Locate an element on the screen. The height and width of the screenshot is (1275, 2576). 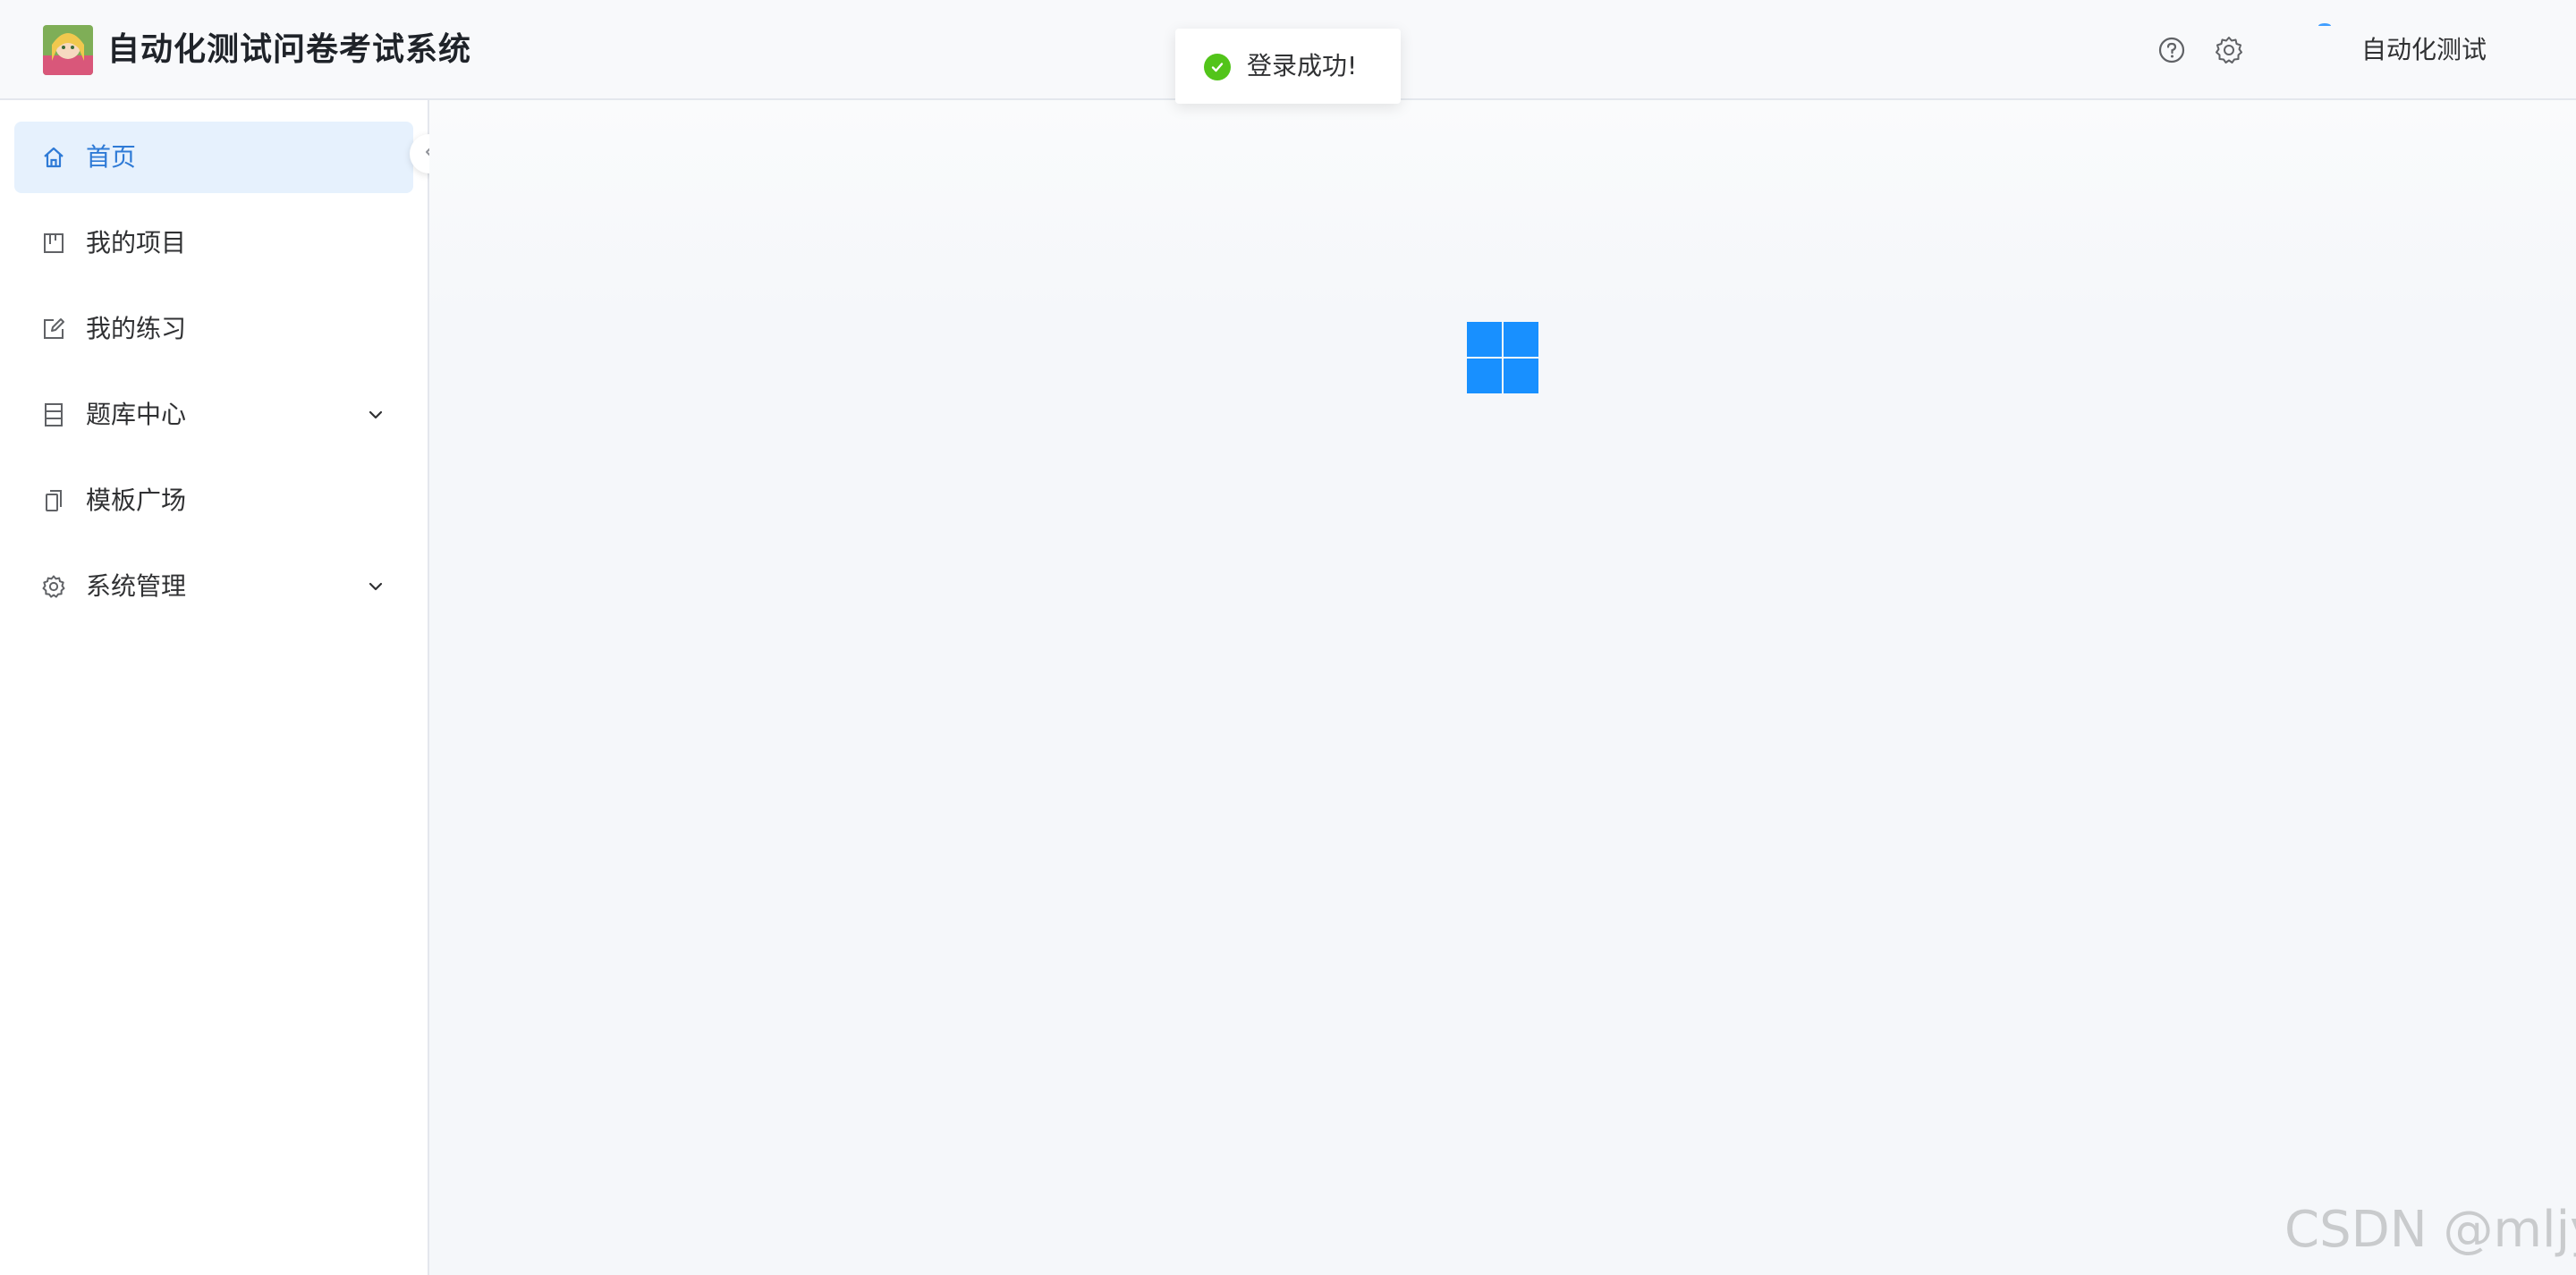
check-circle-icon is located at coordinates (1217, 67).